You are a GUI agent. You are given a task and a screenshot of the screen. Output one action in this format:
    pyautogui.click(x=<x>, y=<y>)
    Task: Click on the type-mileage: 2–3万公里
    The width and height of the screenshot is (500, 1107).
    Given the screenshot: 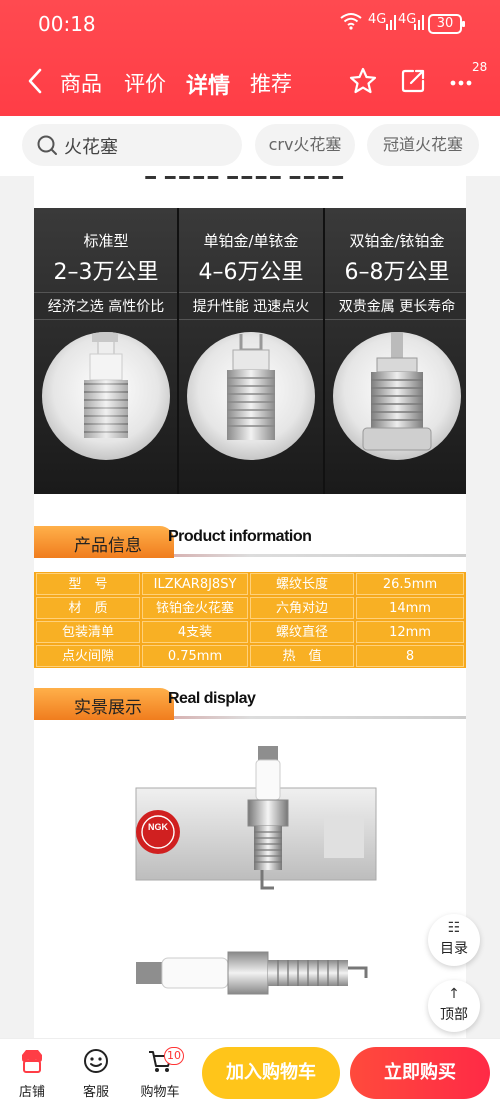 What is the action you would take?
    pyautogui.click(x=106, y=272)
    